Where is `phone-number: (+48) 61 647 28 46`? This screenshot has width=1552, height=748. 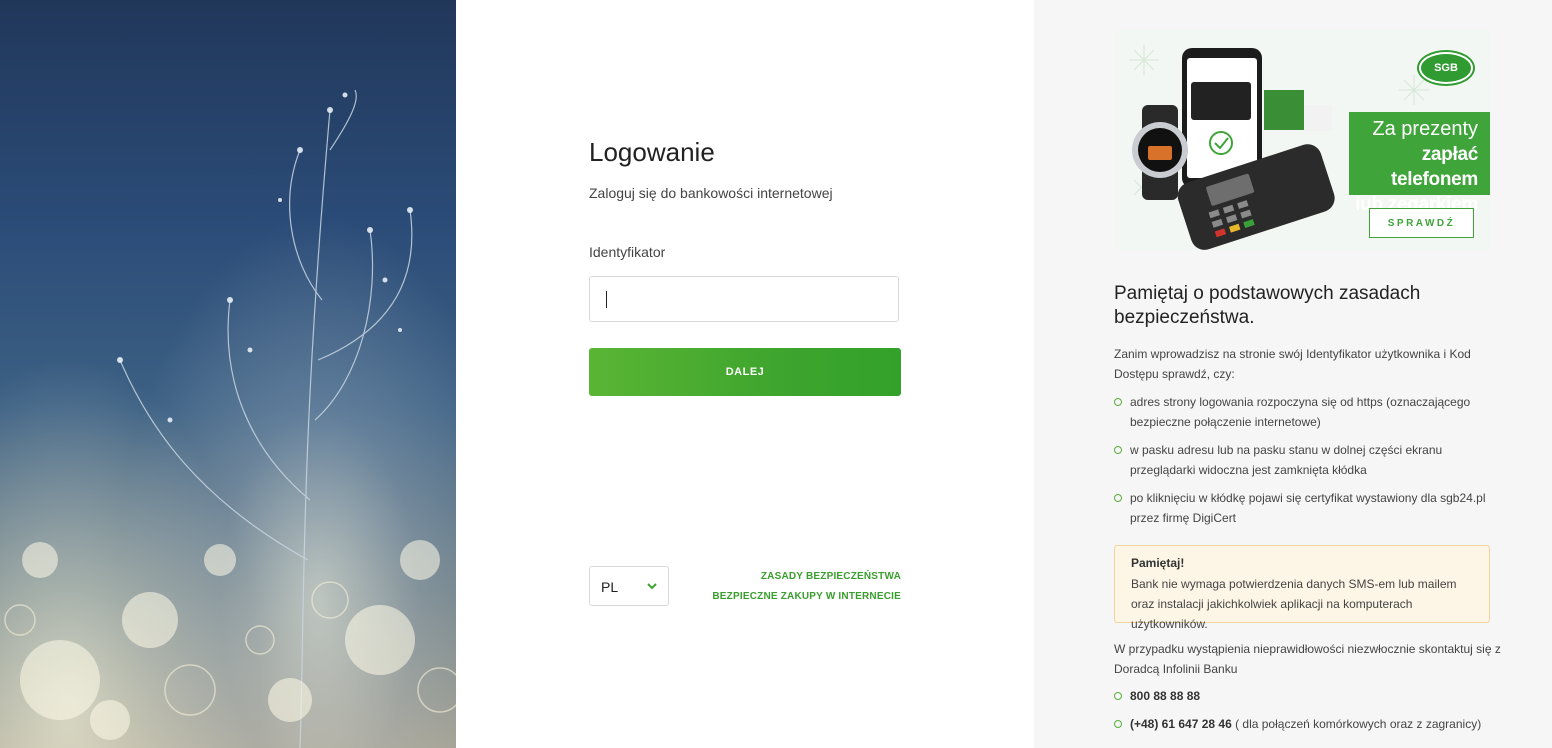 phone-number: (+48) 61 647 28 46 is located at coordinates (1181, 724).